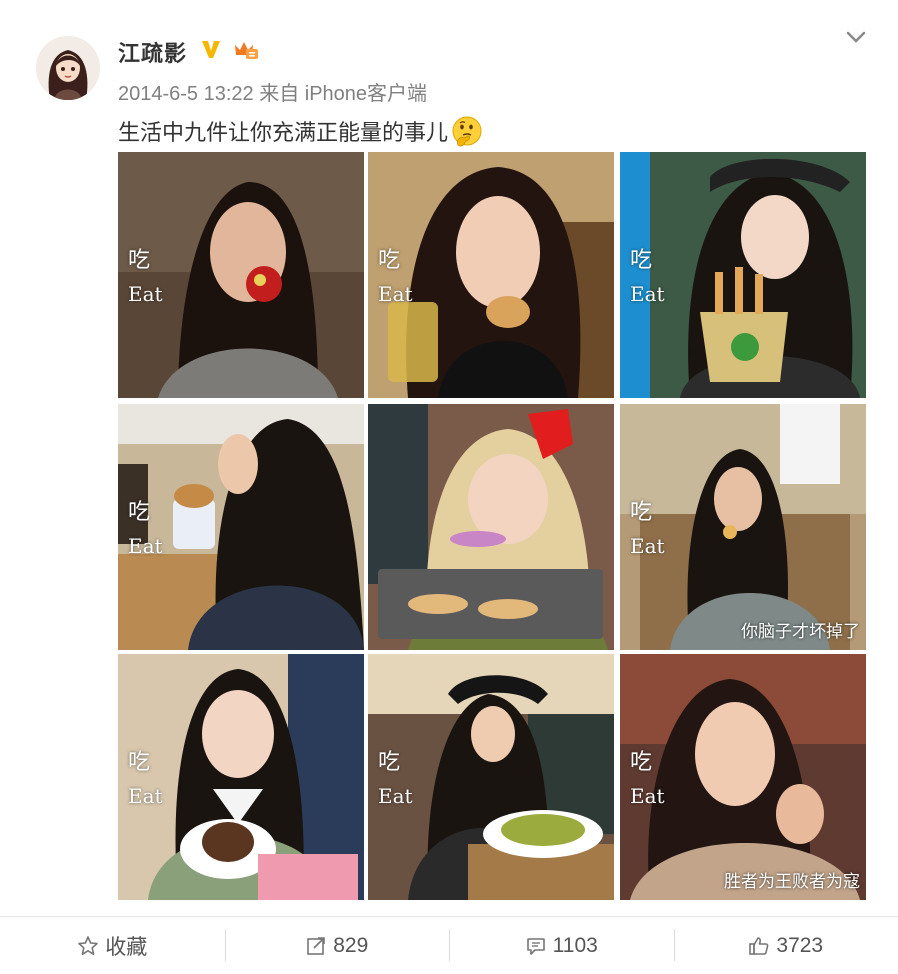 The width and height of the screenshot is (898, 974). I want to click on user-name: 江疏影, so click(152, 52).